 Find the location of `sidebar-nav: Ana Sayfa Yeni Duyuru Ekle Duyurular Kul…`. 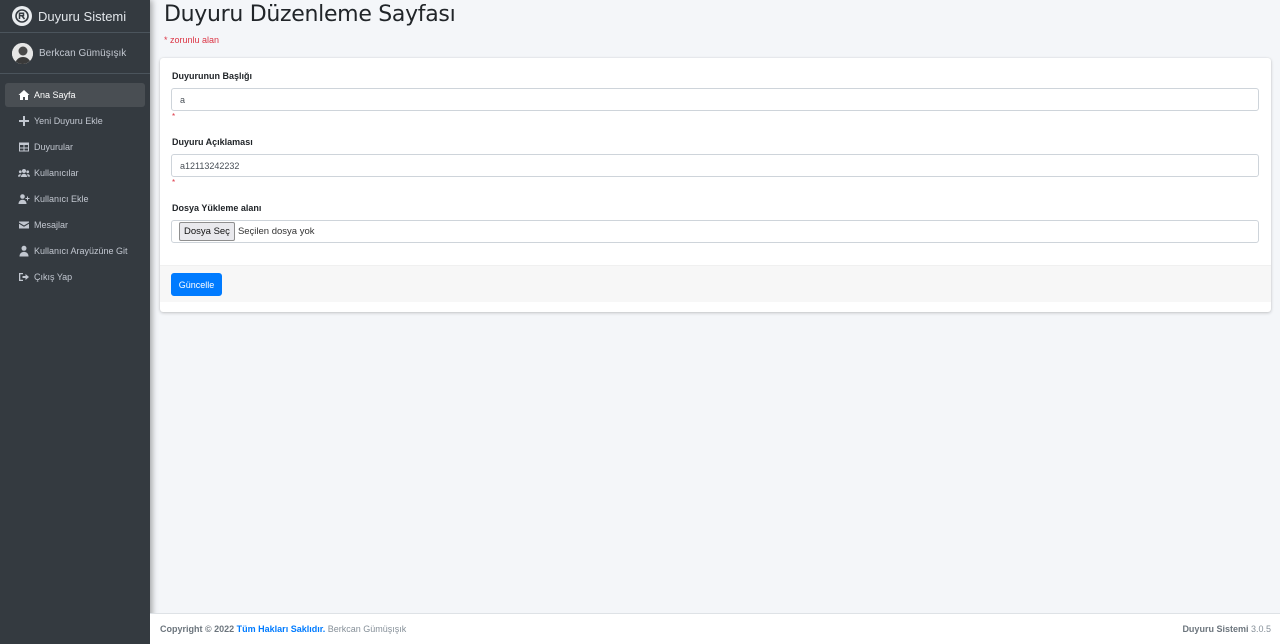

sidebar-nav: Ana Sayfa Yeni Duyuru Ekle Duyurular Kul… is located at coordinates (75, 181).